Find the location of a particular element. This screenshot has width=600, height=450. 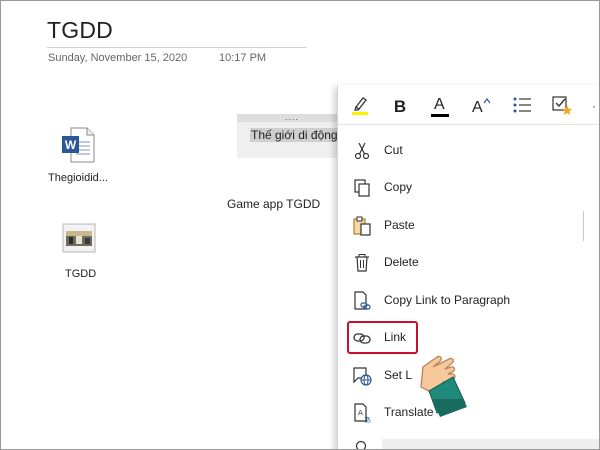

menu-item-label: Cut is located at coordinates (393, 150).